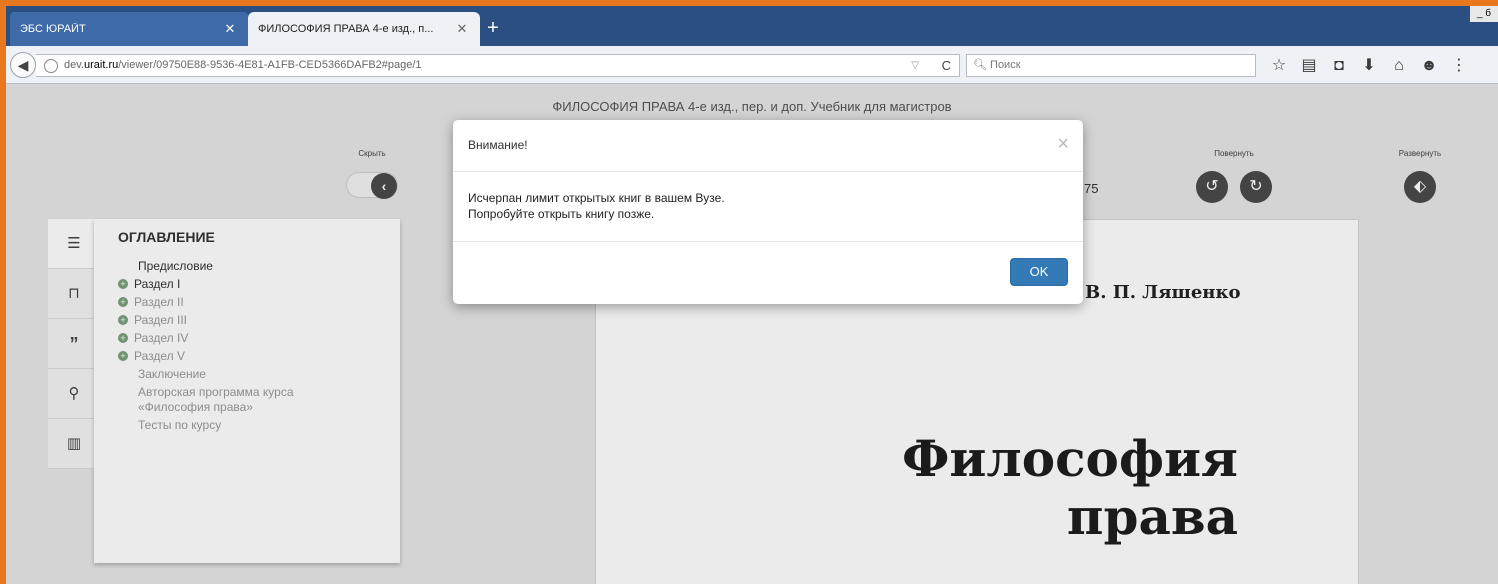  What do you see at coordinates (1429, 66) in the screenshot?
I see `chat-icon: ☻` at bounding box center [1429, 66].